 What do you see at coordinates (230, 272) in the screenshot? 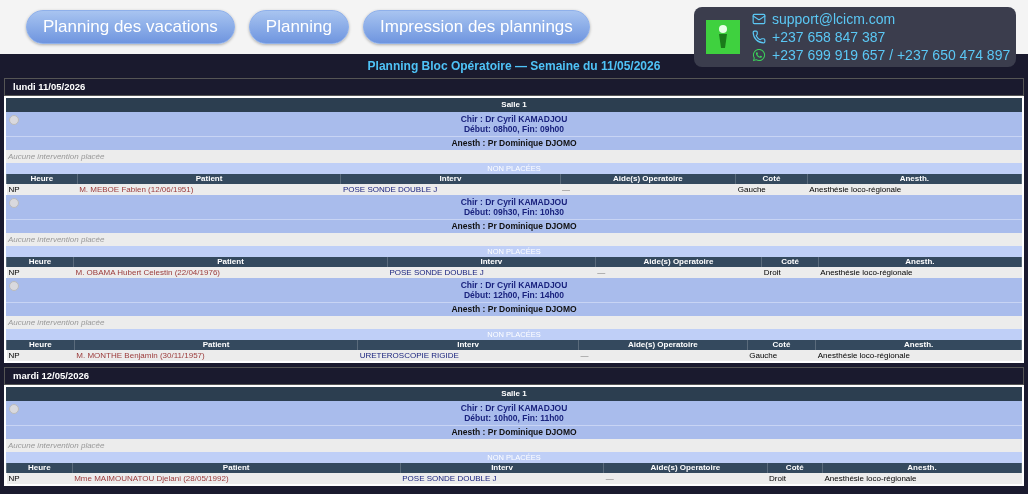
I see `table-cell: M. OBAMA Hubert Celestin (22/04/1976)` at bounding box center [230, 272].